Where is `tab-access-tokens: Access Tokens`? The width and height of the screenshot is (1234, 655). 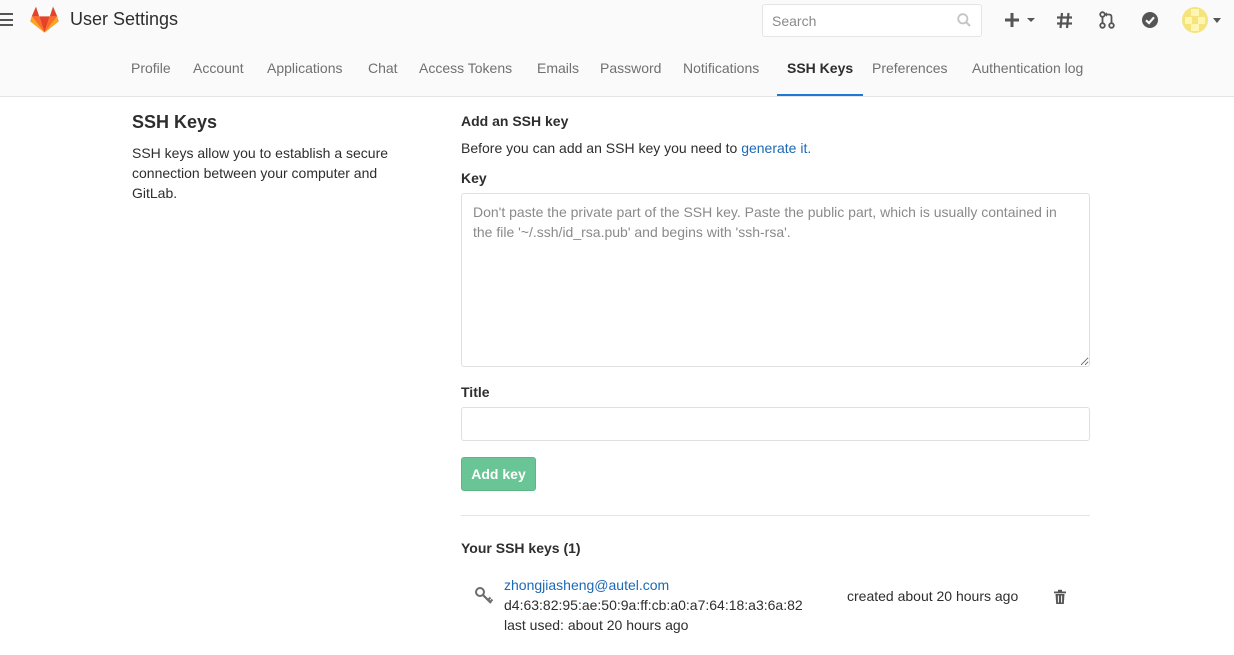 tab-access-tokens: Access Tokens is located at coordinates (465, 68).